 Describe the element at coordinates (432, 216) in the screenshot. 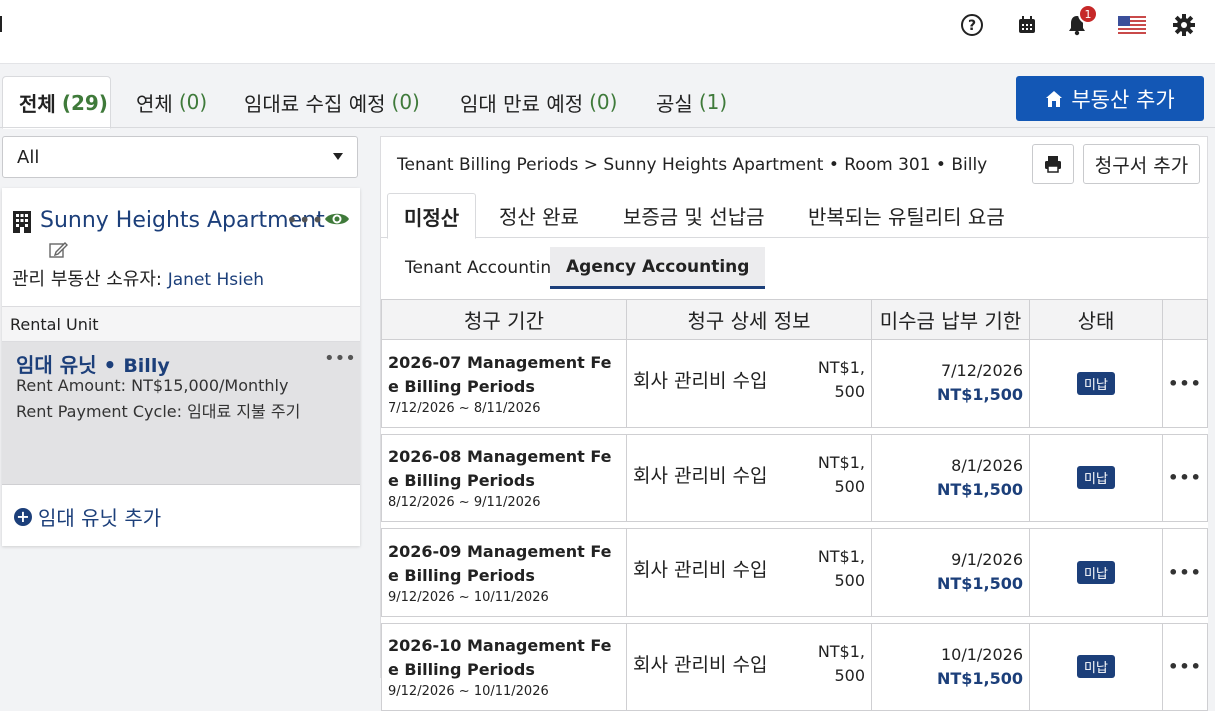

I see `tab-unsettled: 미정산` at that location.